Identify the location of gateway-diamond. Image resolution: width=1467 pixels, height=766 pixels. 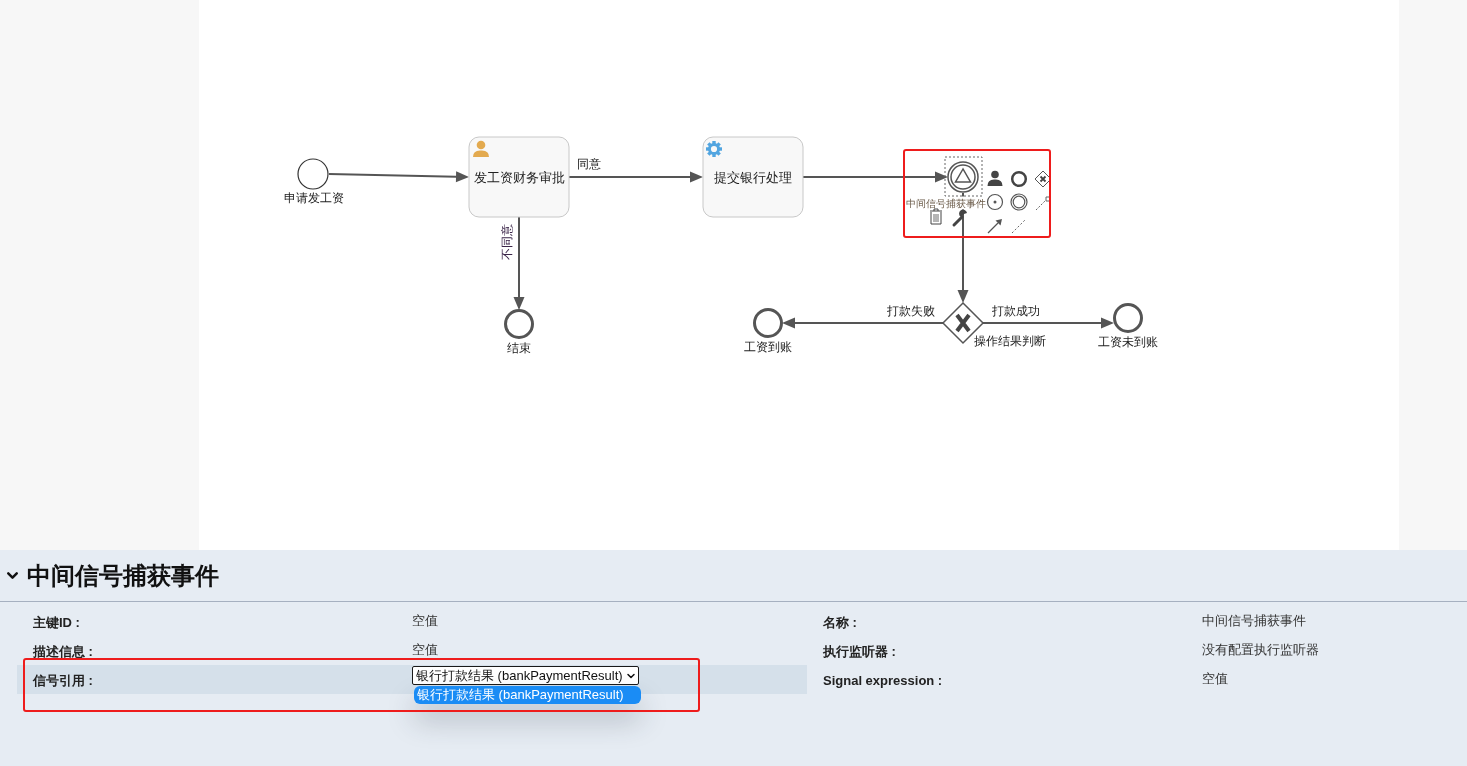
(963, 323).